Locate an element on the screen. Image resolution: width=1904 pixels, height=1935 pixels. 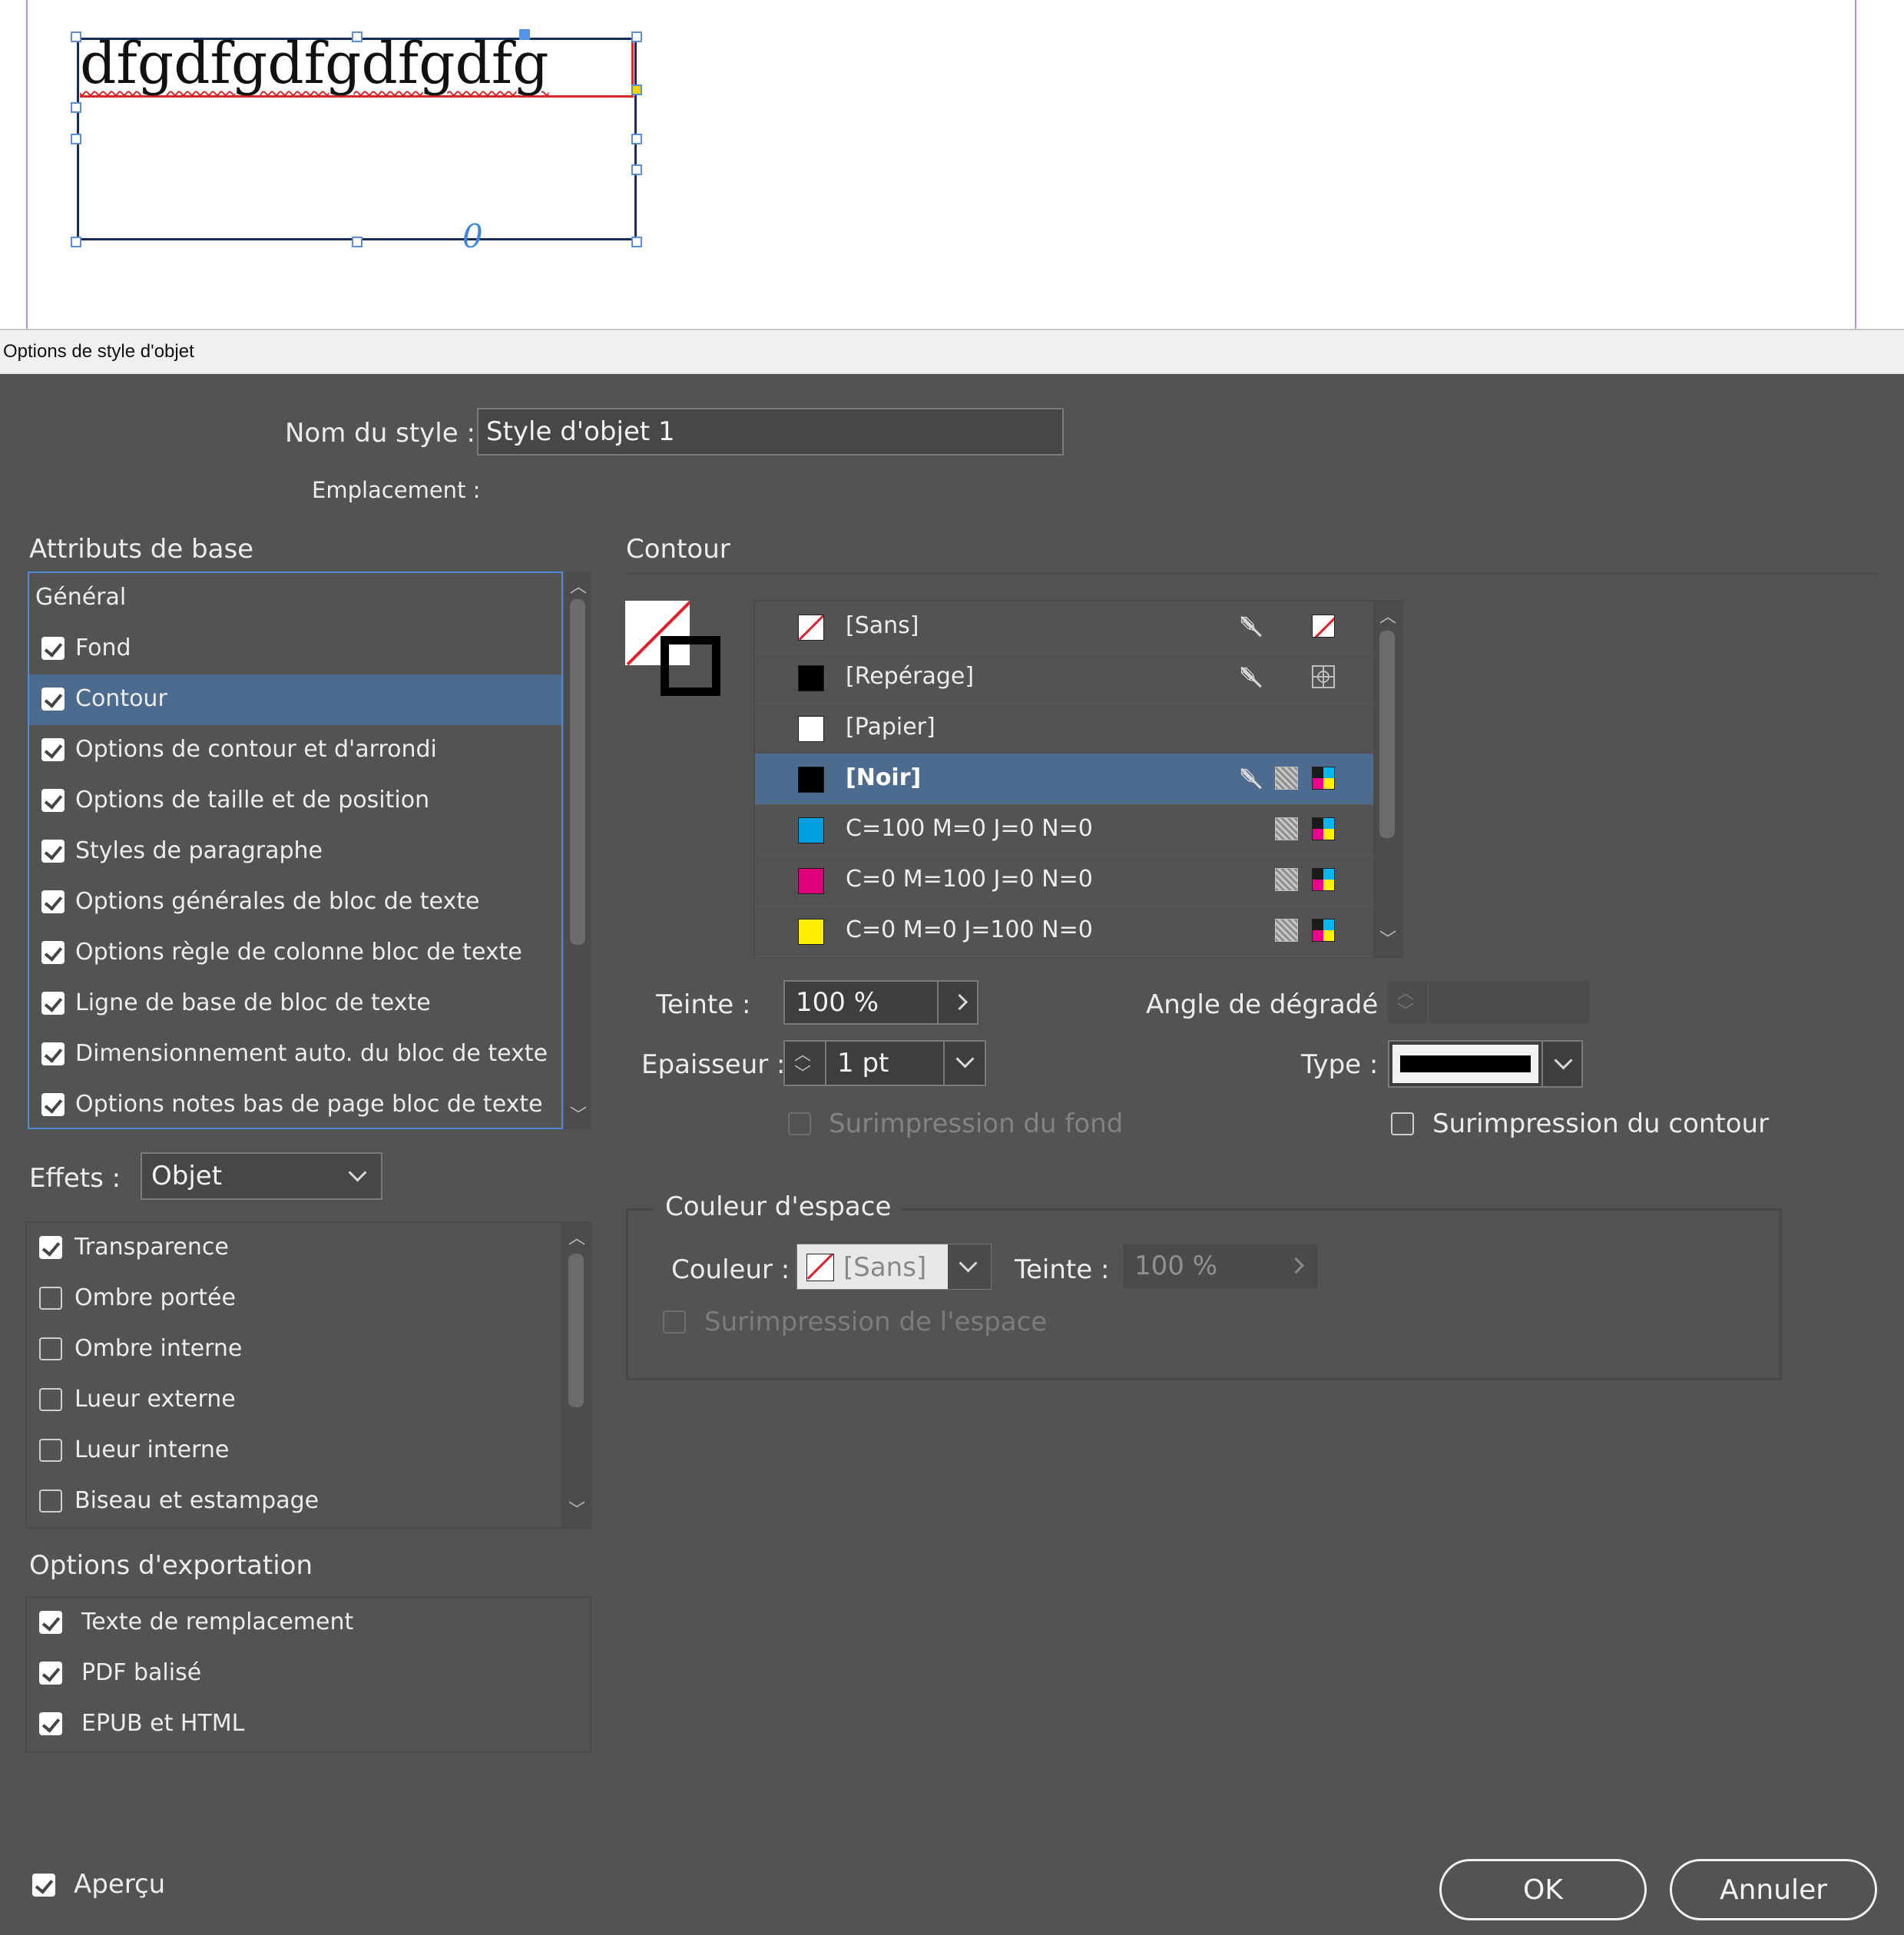
swatch-row: [Sans] ✎ is located at coordinates (1064, 627).